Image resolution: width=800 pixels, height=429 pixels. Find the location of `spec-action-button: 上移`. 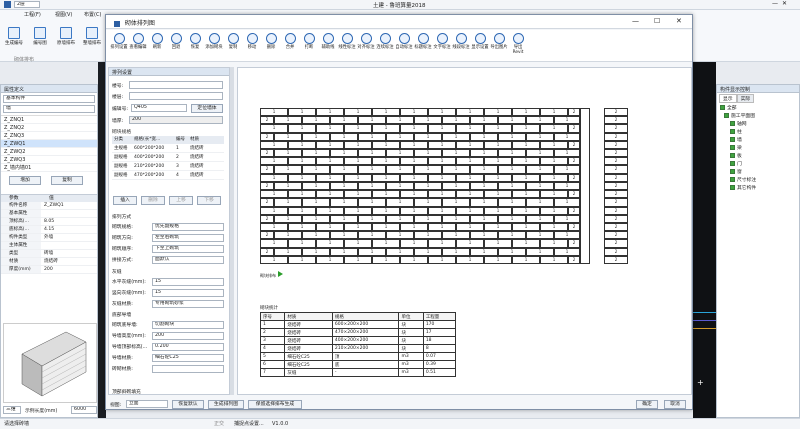

spec-action-button: 上移 is located at coordinates (181, 200).